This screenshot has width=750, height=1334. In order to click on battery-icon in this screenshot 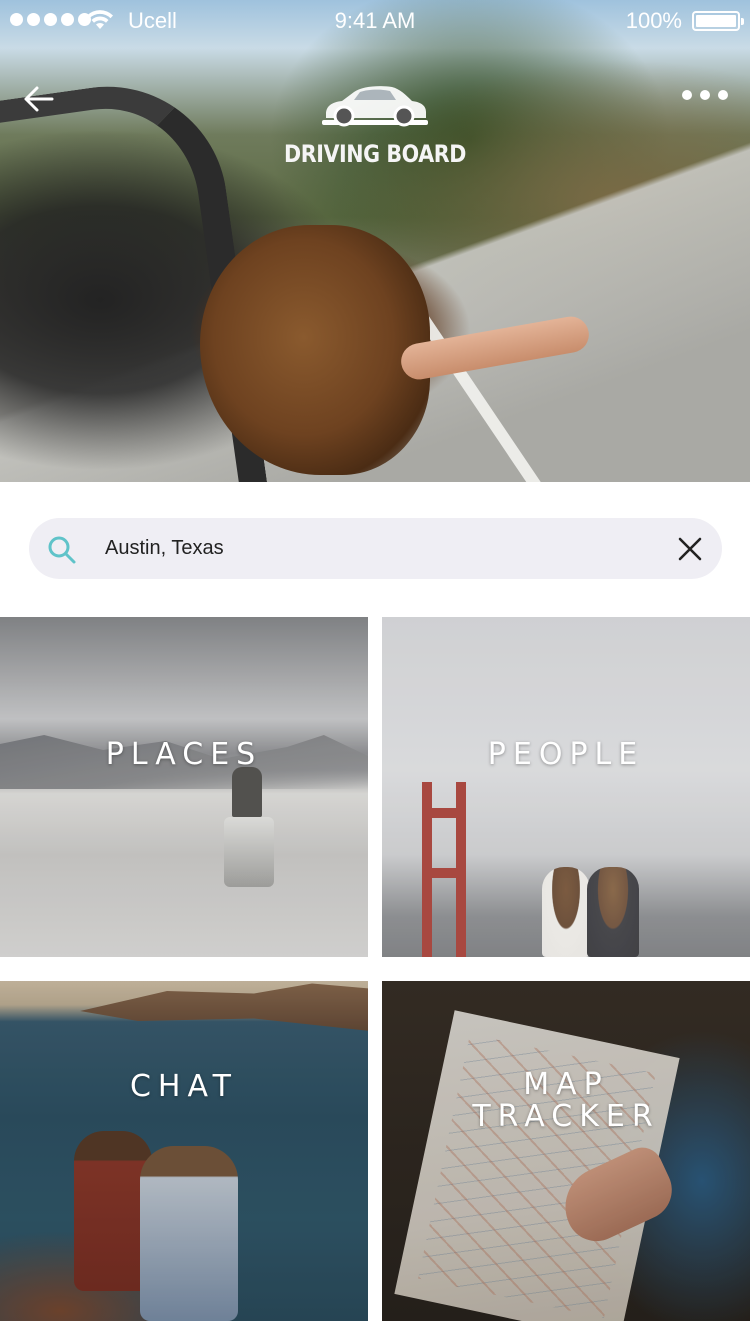, I will do `click(718, 21)`.